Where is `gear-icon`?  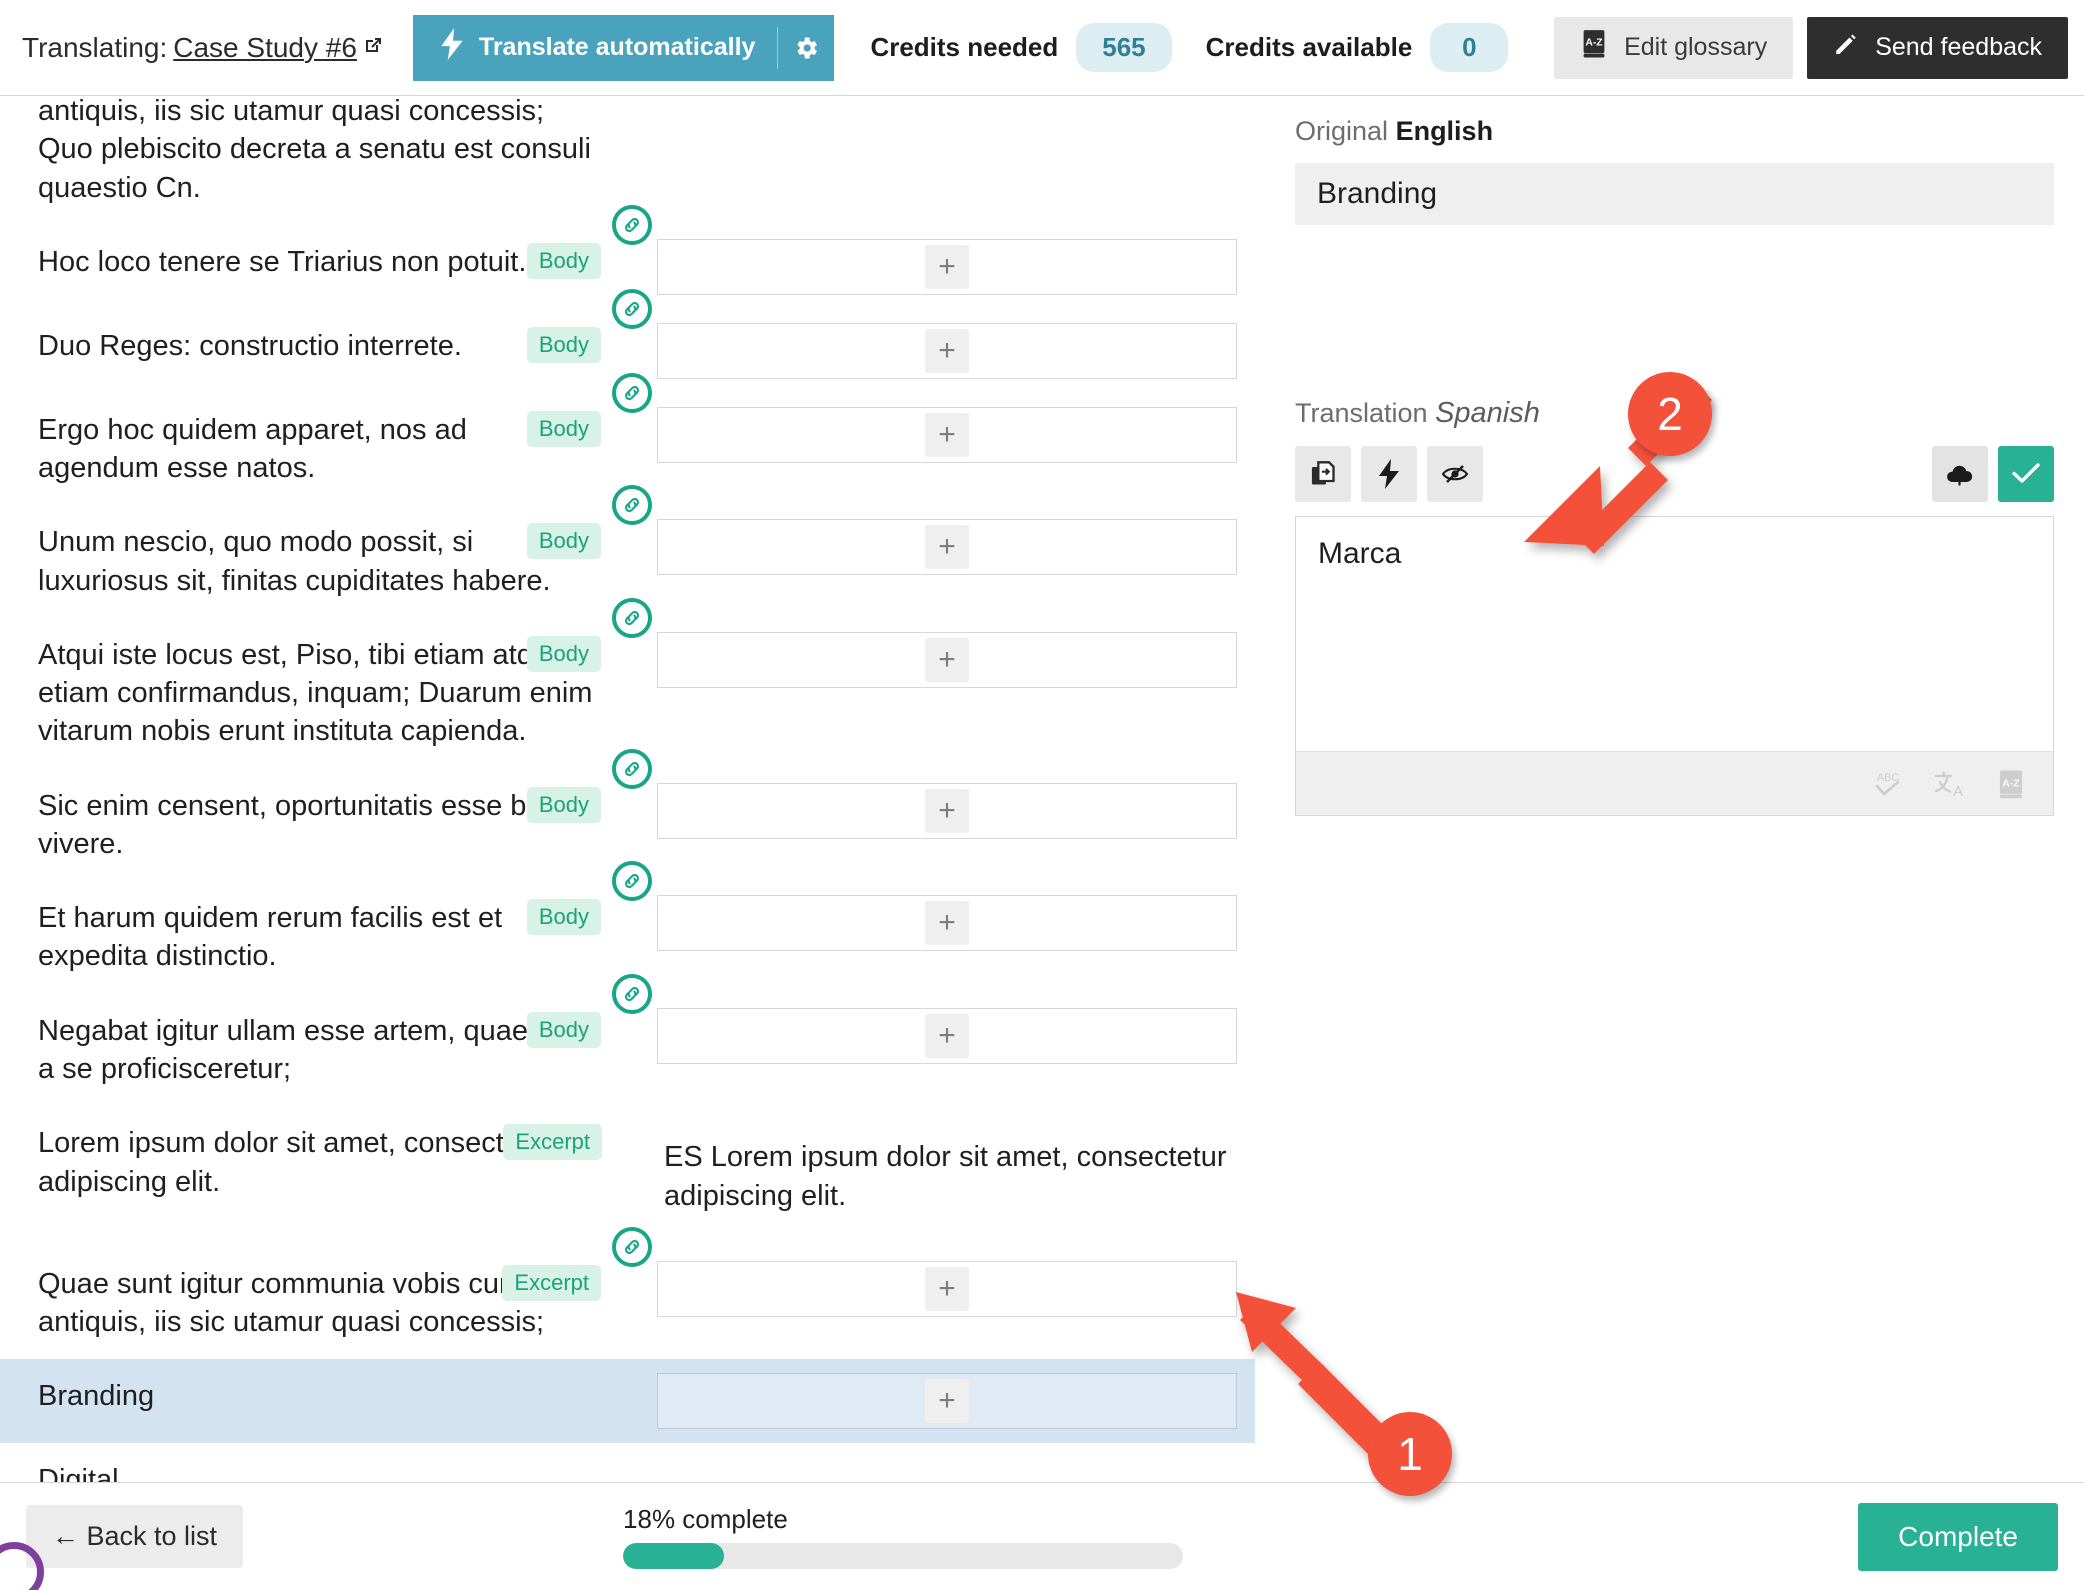
gear-icon is located at coordinates (806, 48).